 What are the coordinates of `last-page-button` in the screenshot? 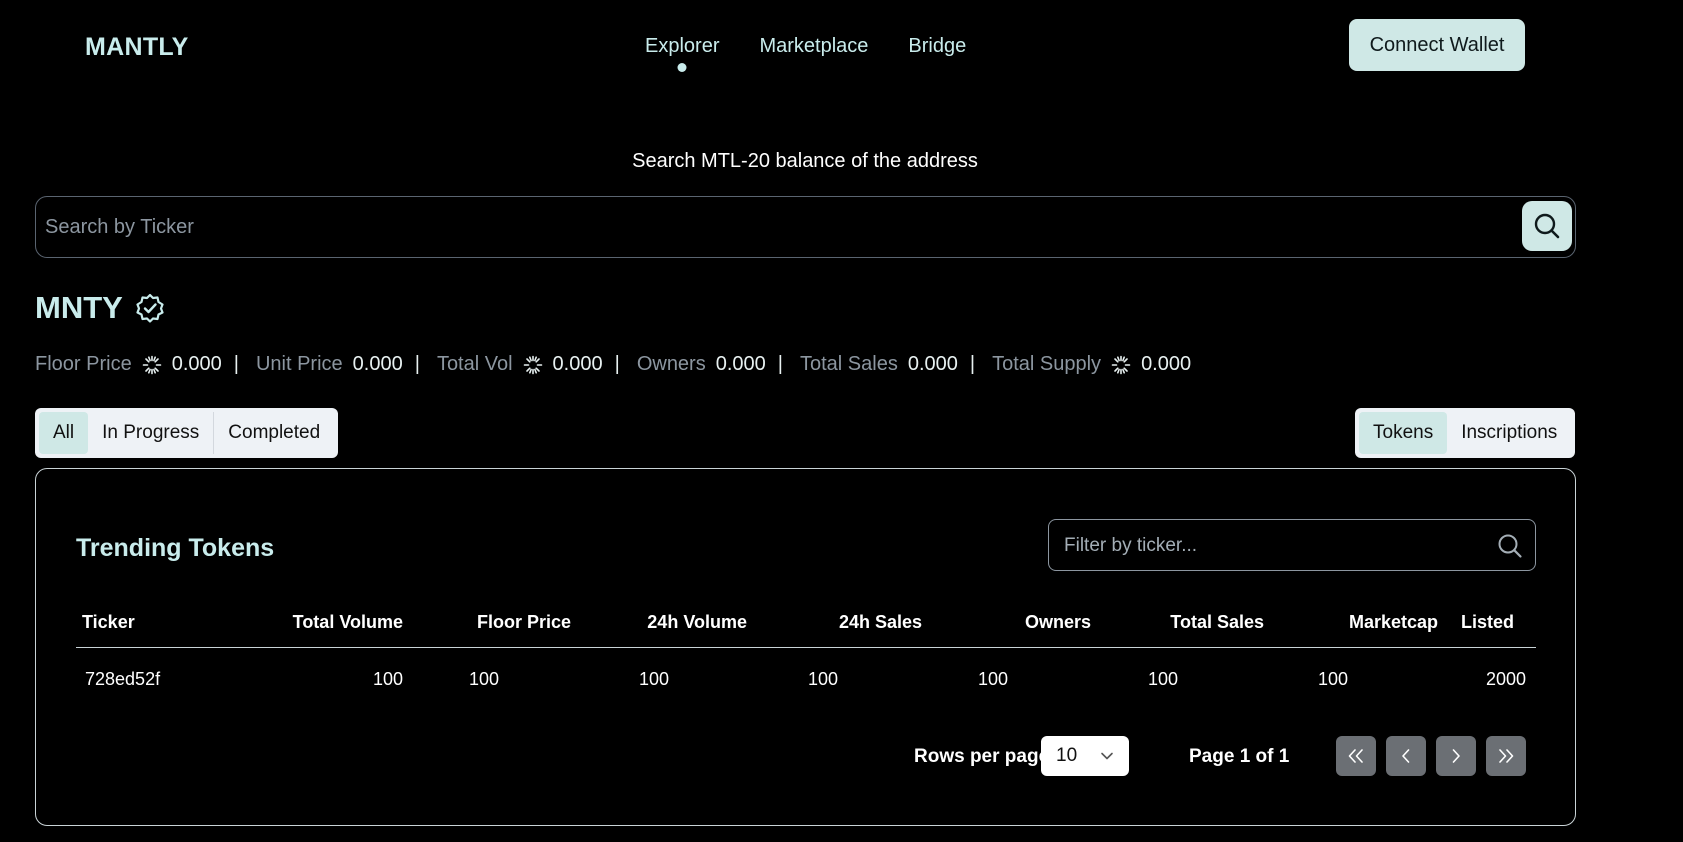 It's located at (1506, 756).